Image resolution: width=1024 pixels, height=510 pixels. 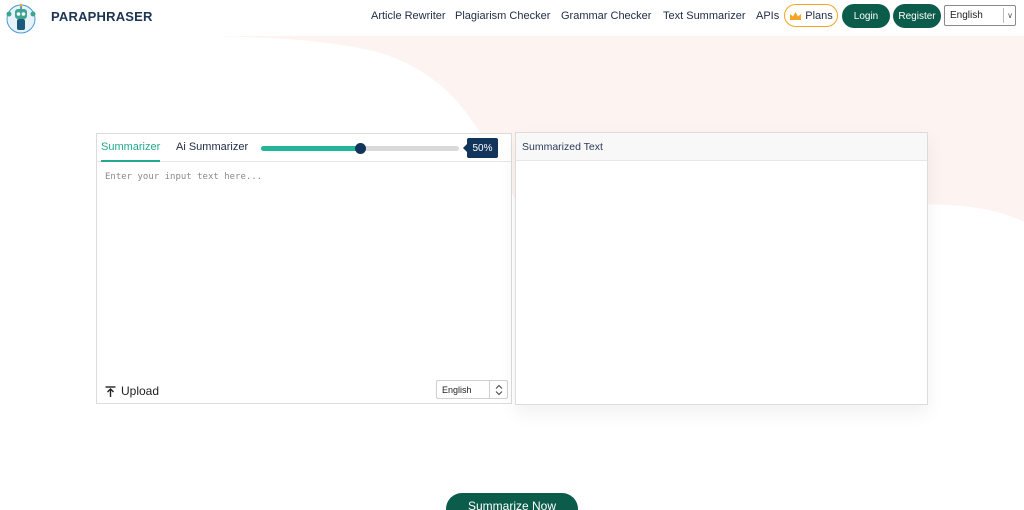 What do you see at coordinates (866, 16) in the screenshot?
I see `login-button: Login` at bounding box center [866, 16].